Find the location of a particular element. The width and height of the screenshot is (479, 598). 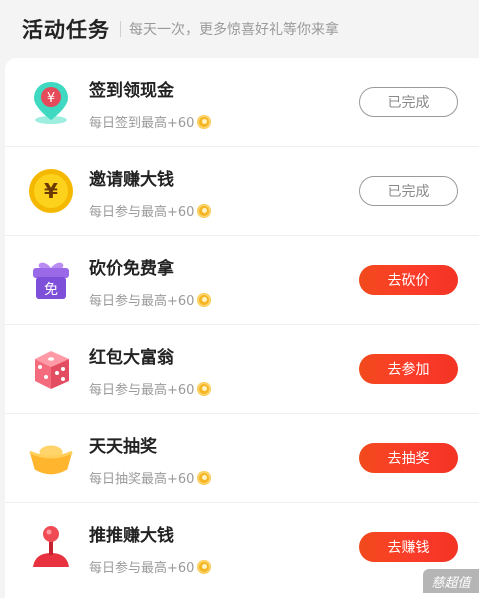

reward-text: 每日签到最高+60 is located at coordinates (142, 123).